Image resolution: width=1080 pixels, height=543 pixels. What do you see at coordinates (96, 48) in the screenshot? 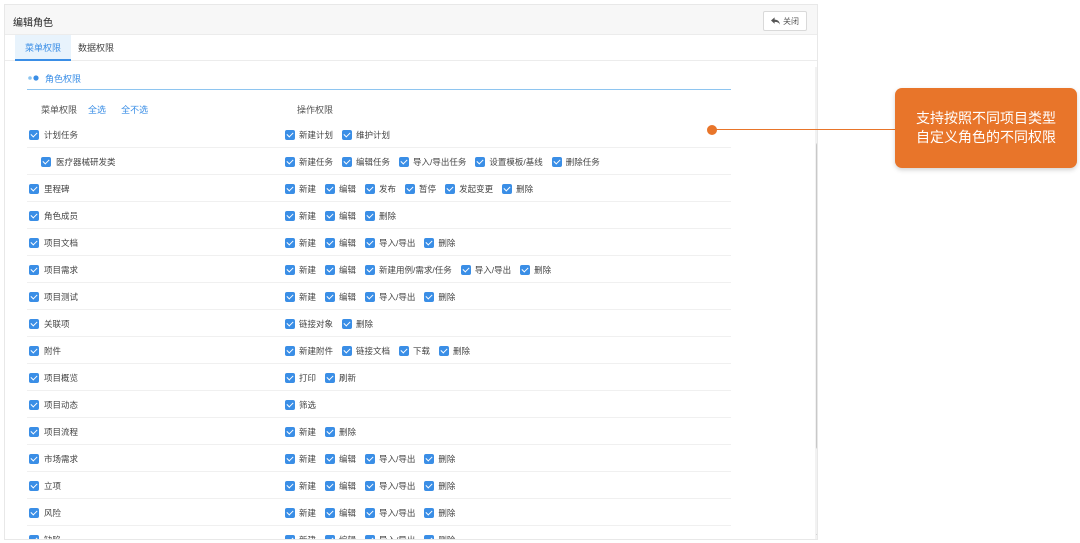
I see `tab-data-permissions: 数据权限` at bounding box center [96, 48].